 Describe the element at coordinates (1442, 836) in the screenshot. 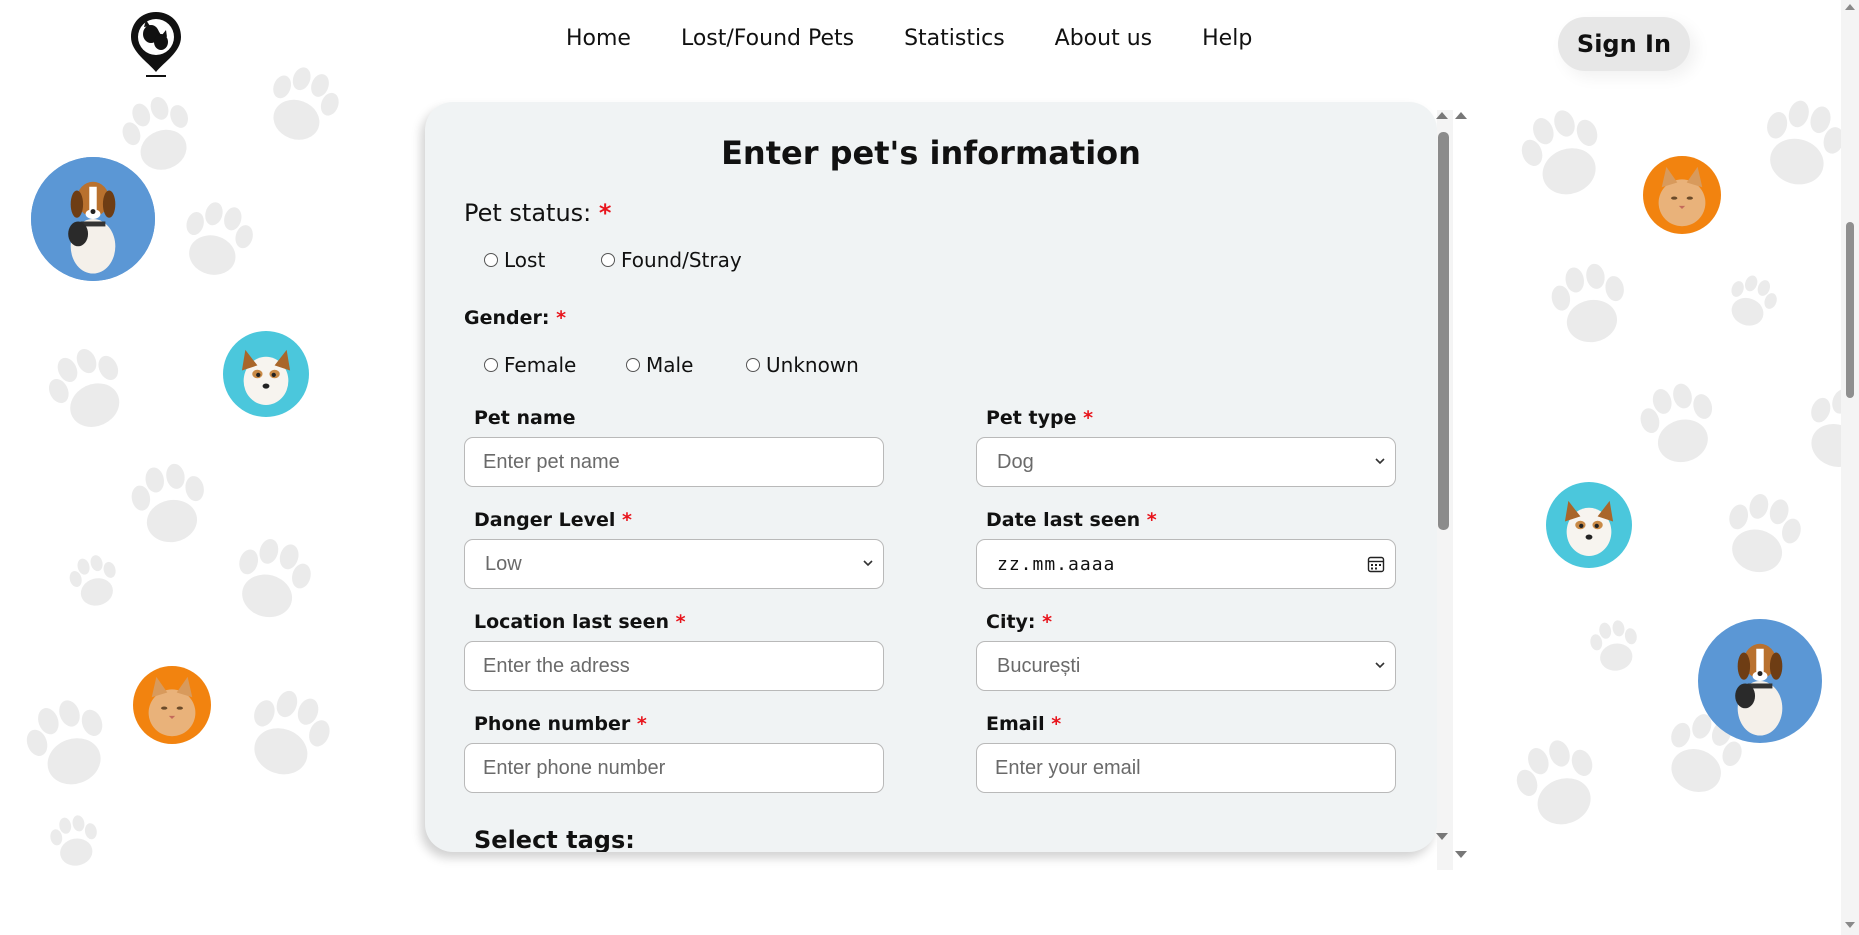

I see `form-scroll-down-arrow` at that location.